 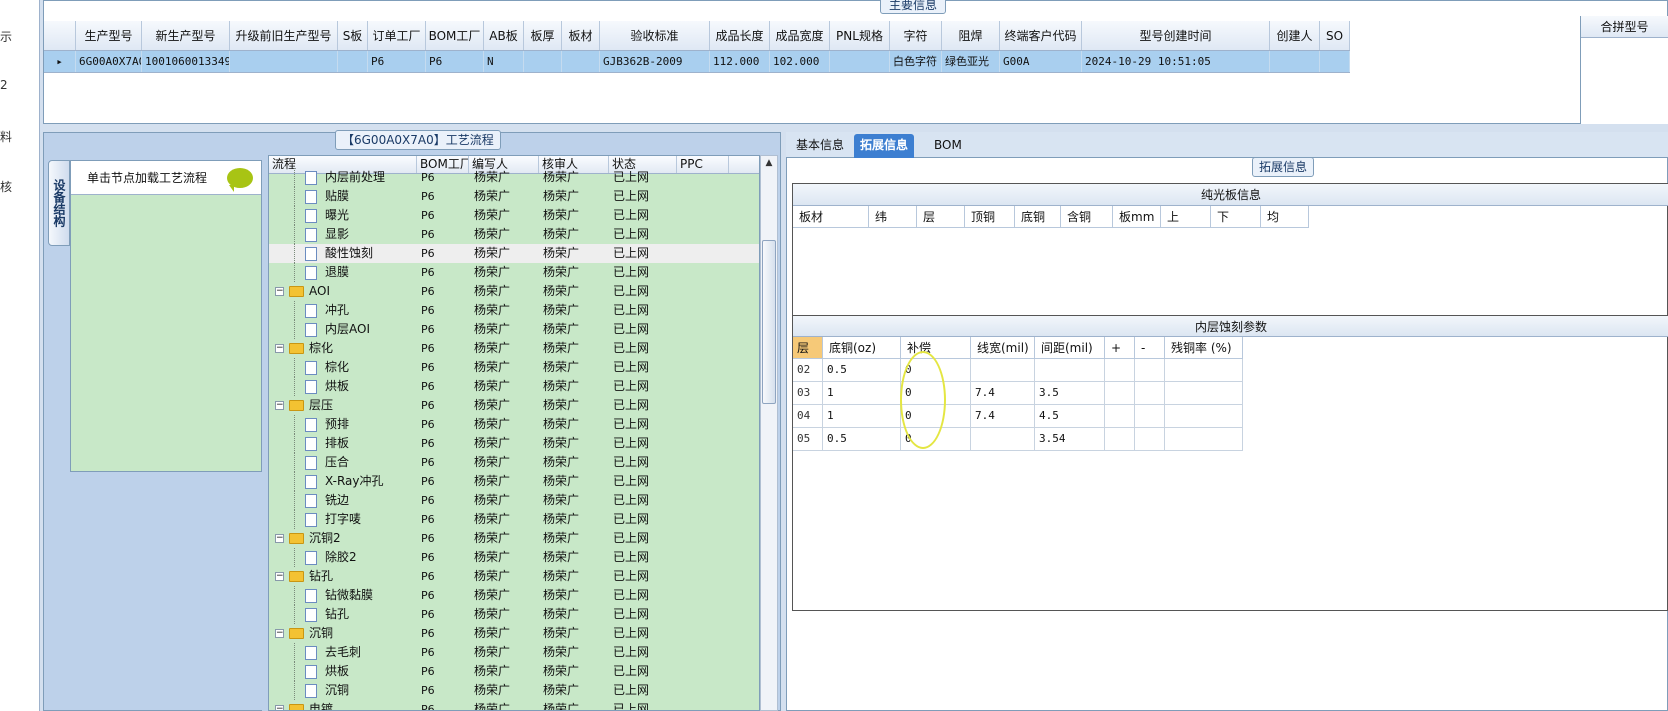 What do you see at coordinates (514, 443) in the screenshot?
I see `tree-row: 排板 P6 杨荣广 杨荣广 已上网` at bounding box center [514, 443].